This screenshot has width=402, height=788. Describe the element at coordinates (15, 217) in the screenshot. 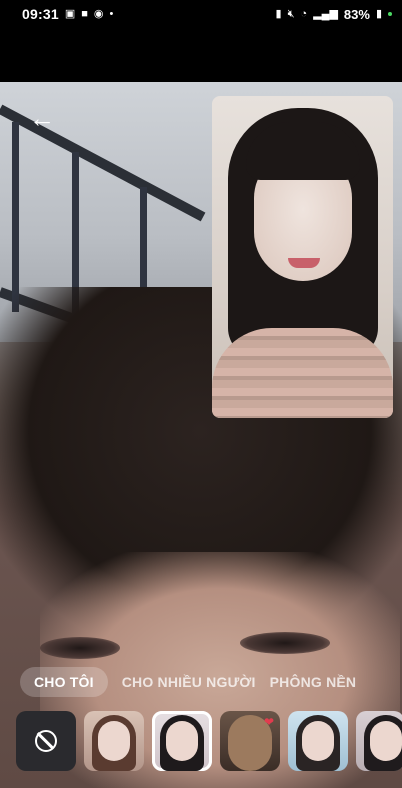

I see `railing-bar` at that location.